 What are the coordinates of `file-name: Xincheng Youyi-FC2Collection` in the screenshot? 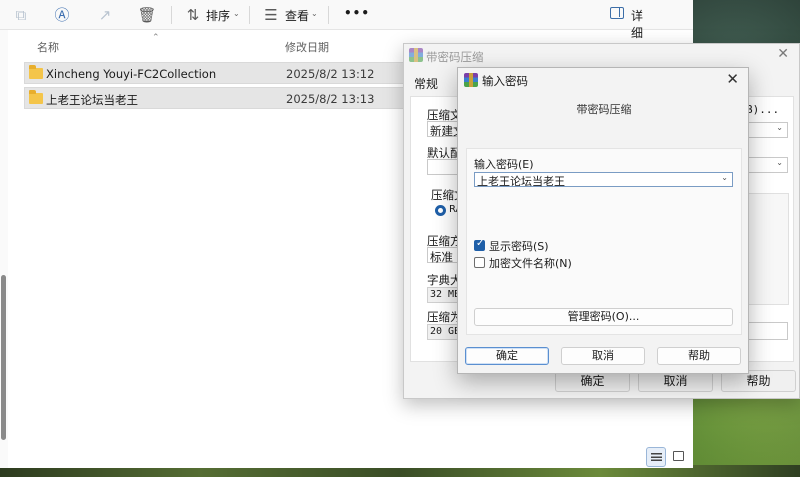 It's located at (131, 74).